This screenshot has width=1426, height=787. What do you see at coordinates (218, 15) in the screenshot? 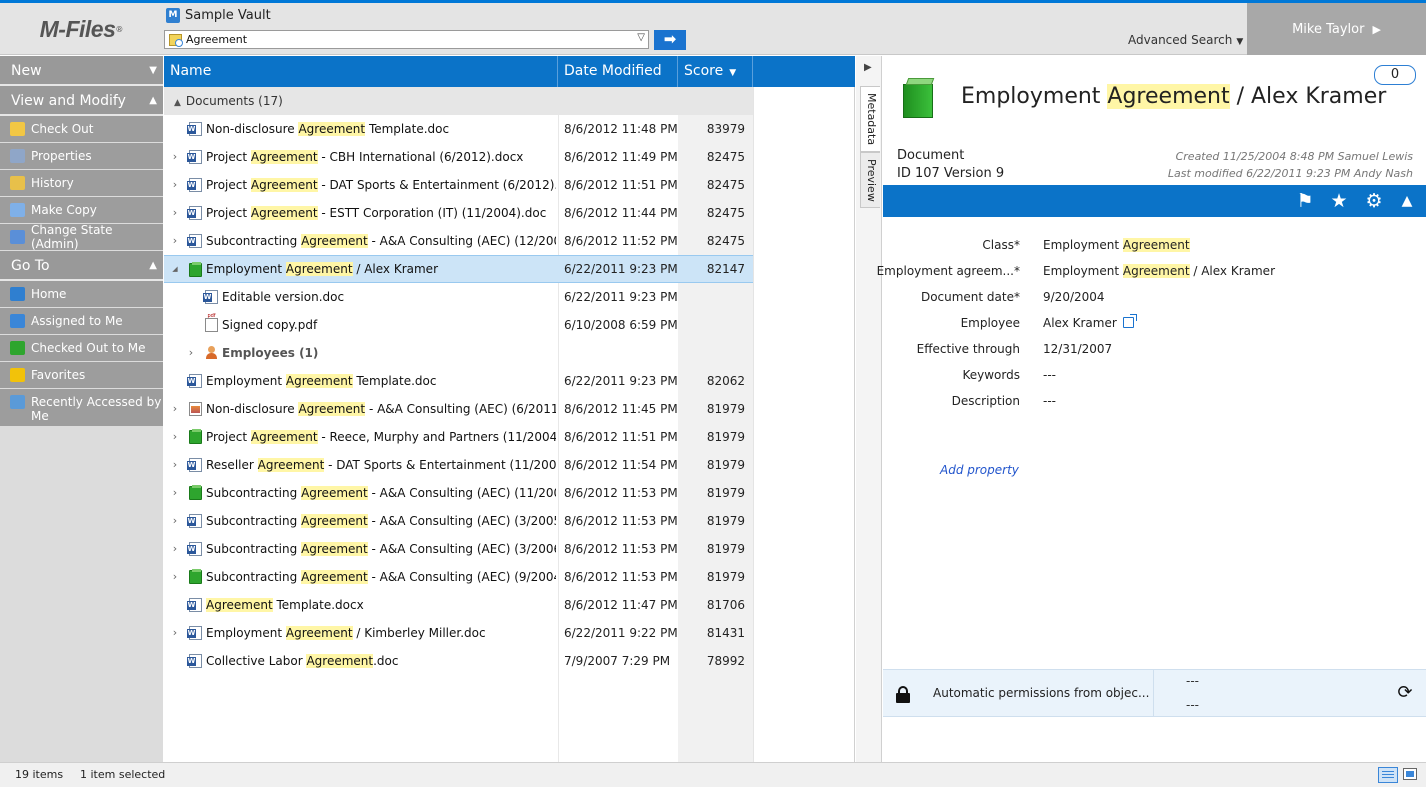
I see `vault-selector: M Sample Vault` at bounding box center [218, 15].